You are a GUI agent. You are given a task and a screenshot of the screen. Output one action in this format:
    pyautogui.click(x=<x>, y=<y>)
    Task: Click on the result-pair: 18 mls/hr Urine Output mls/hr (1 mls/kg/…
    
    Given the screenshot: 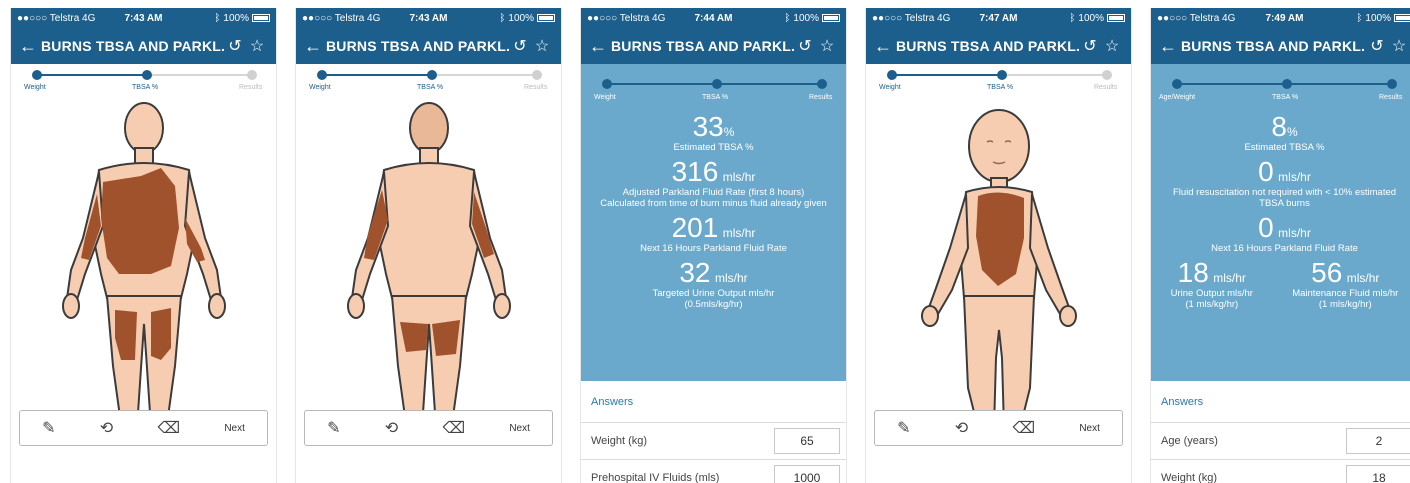 What is the action you would take?
    pyautogui.click(x=1280, y=282)
    